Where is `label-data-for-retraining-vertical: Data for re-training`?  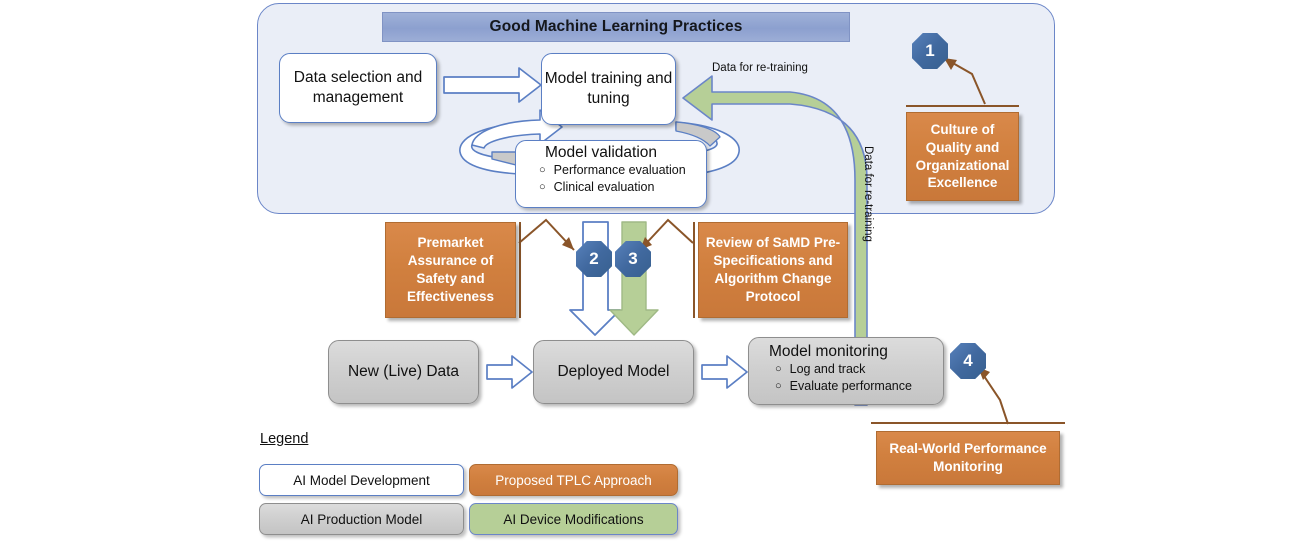
label-data-for-retraining-vertical: Data for re-training is located at coordinates (868, 194).